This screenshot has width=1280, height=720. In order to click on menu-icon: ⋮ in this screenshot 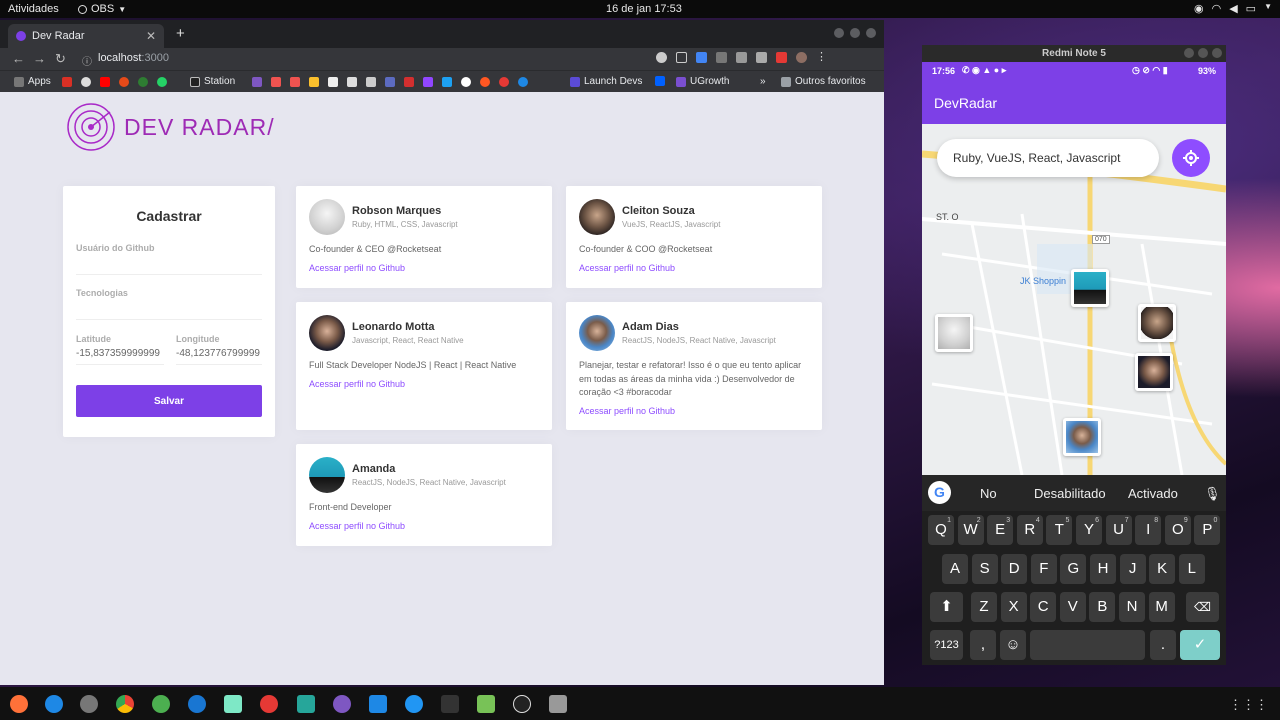, I will do `click(821, 57)`.